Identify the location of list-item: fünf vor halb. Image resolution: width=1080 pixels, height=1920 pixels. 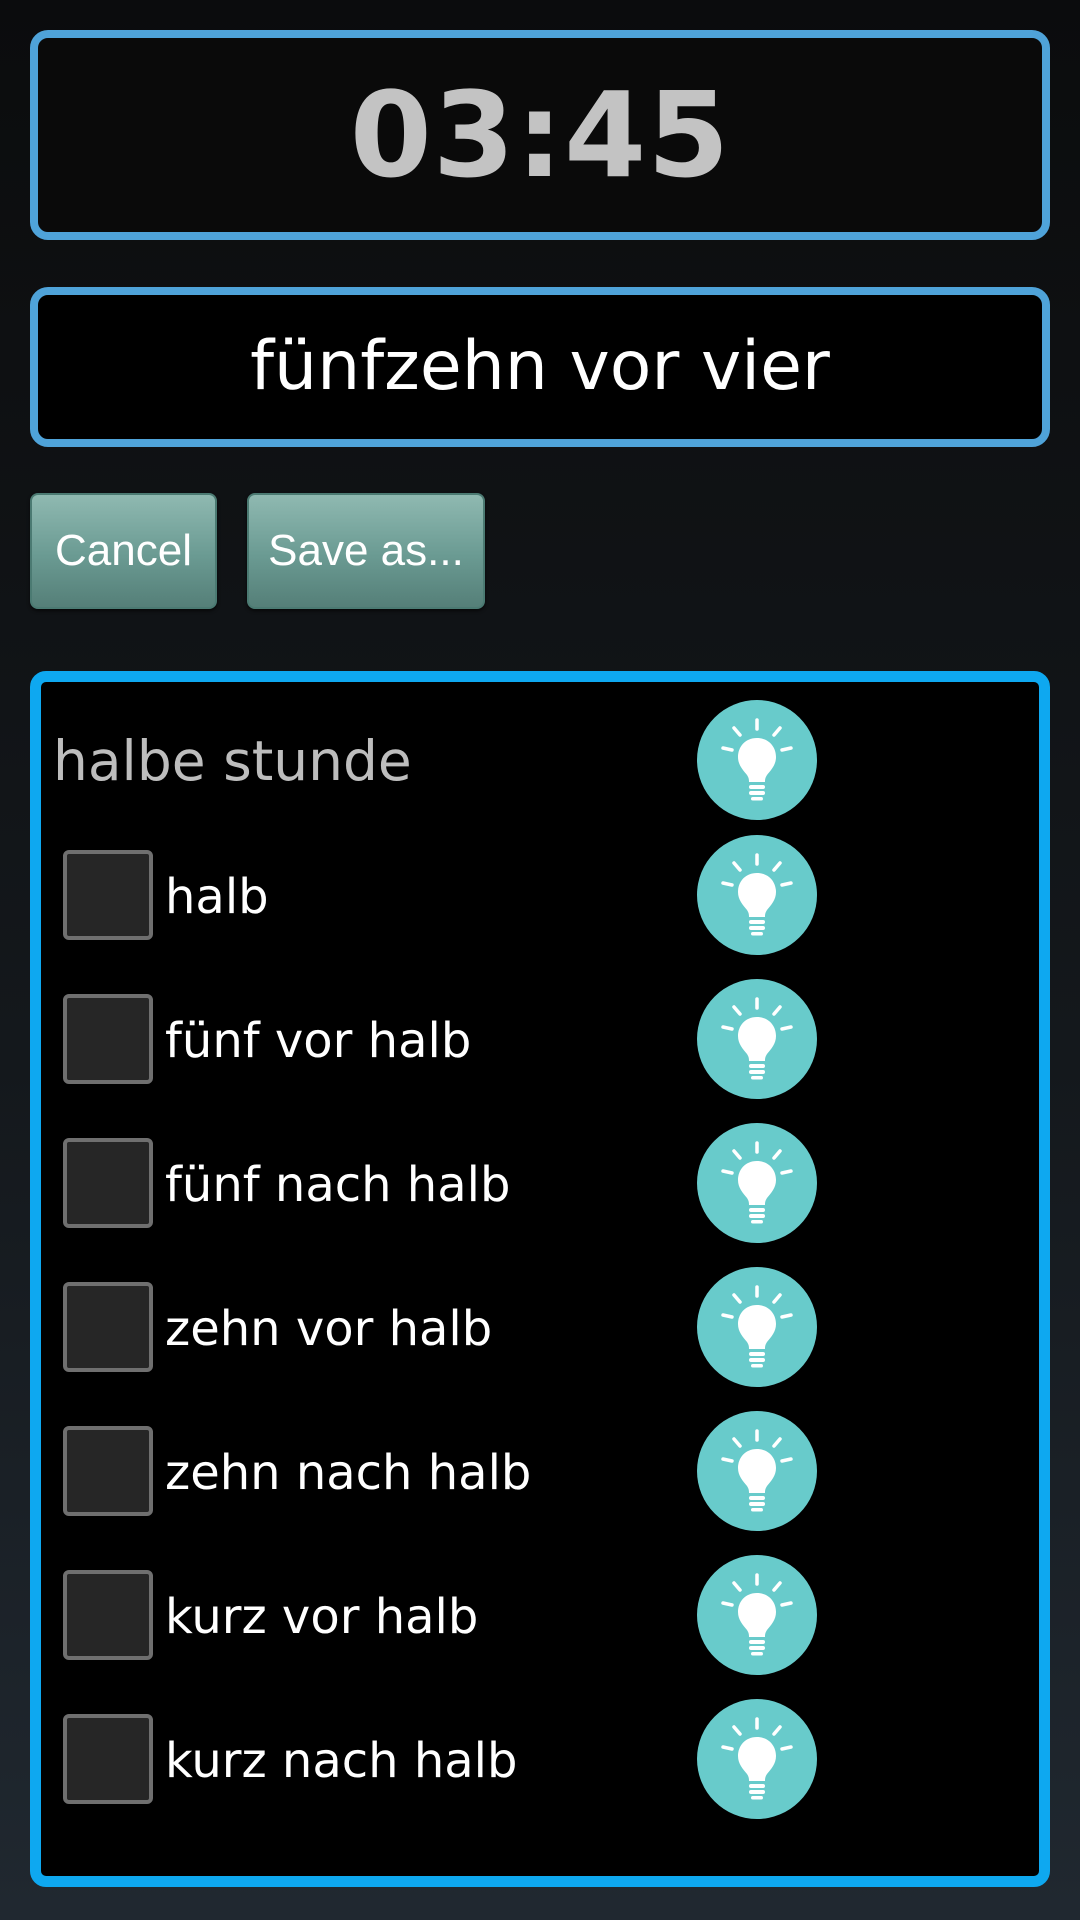
(540, 1039).